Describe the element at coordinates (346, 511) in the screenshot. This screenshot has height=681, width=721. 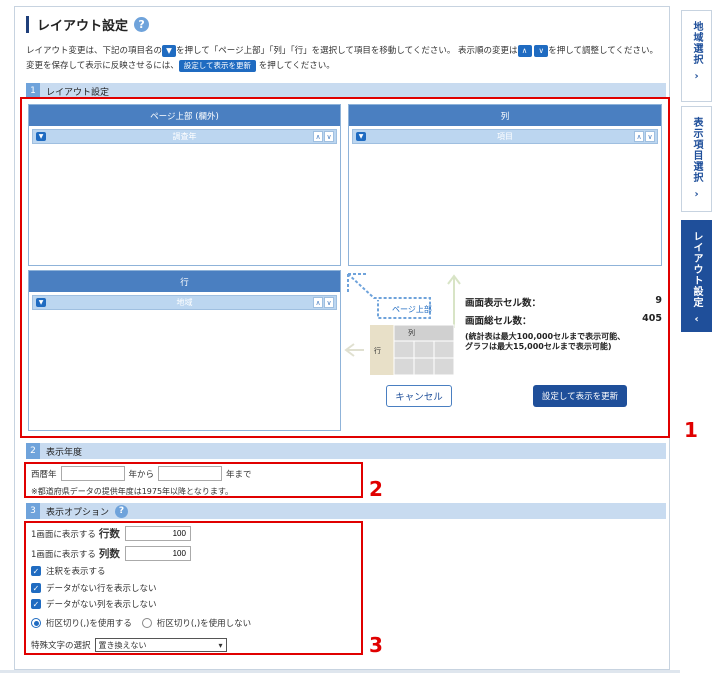
I see `section-options-header: 3 表示オプション ?` at that location.